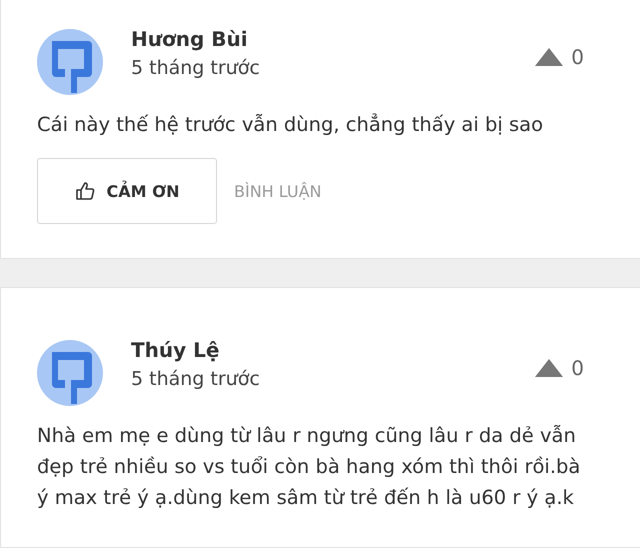  What do you see at coordinates (189, 39) in the screenshot?
I see `author-name: Hương Bùi` at bounding box center [189, 39].